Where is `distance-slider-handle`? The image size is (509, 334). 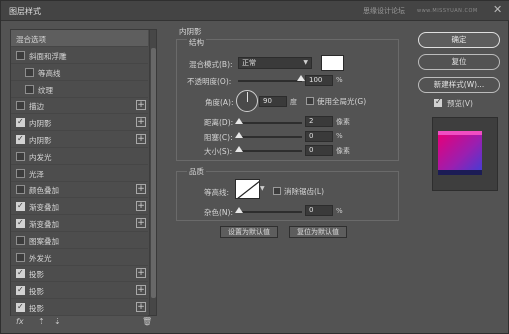 distance-slider-handle is located at coordinates (239, 121).